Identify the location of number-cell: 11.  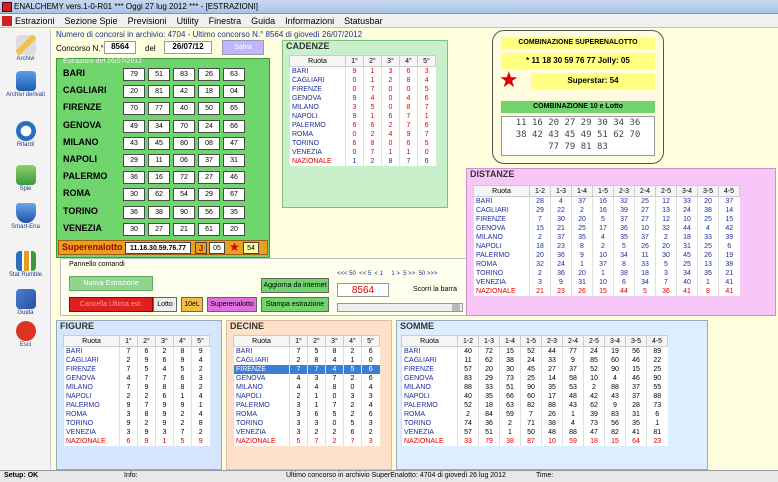
(159, 160).